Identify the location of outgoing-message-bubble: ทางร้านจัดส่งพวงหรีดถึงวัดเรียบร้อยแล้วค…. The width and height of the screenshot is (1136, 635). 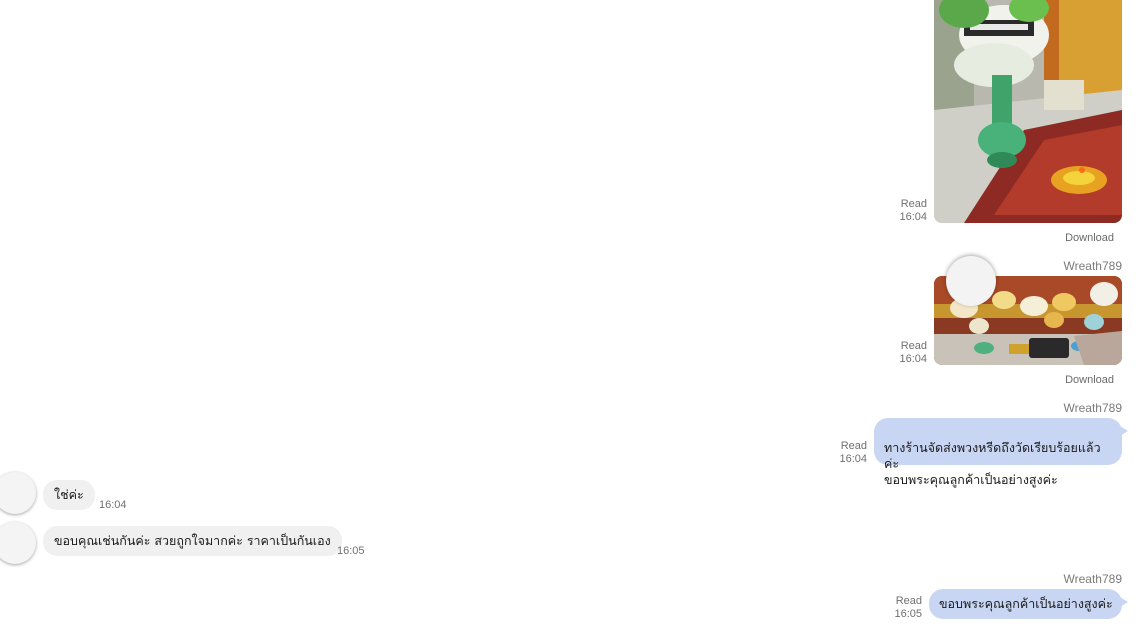
(1001, 452).